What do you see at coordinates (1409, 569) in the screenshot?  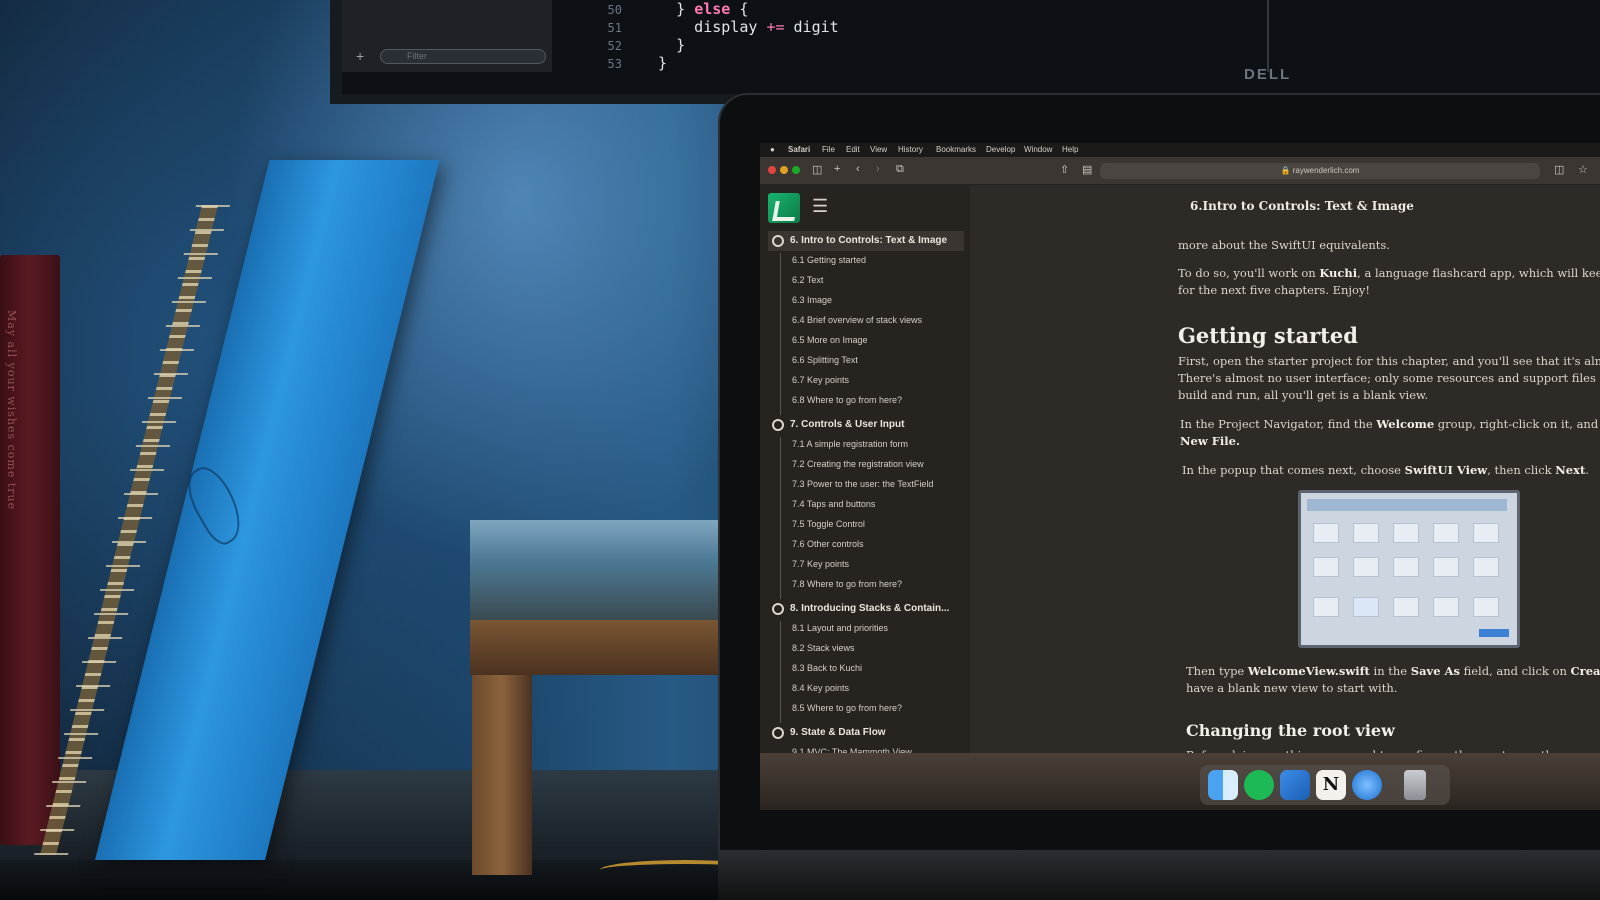 I see `screenshot-figure` at bounding box center [1409, 569].